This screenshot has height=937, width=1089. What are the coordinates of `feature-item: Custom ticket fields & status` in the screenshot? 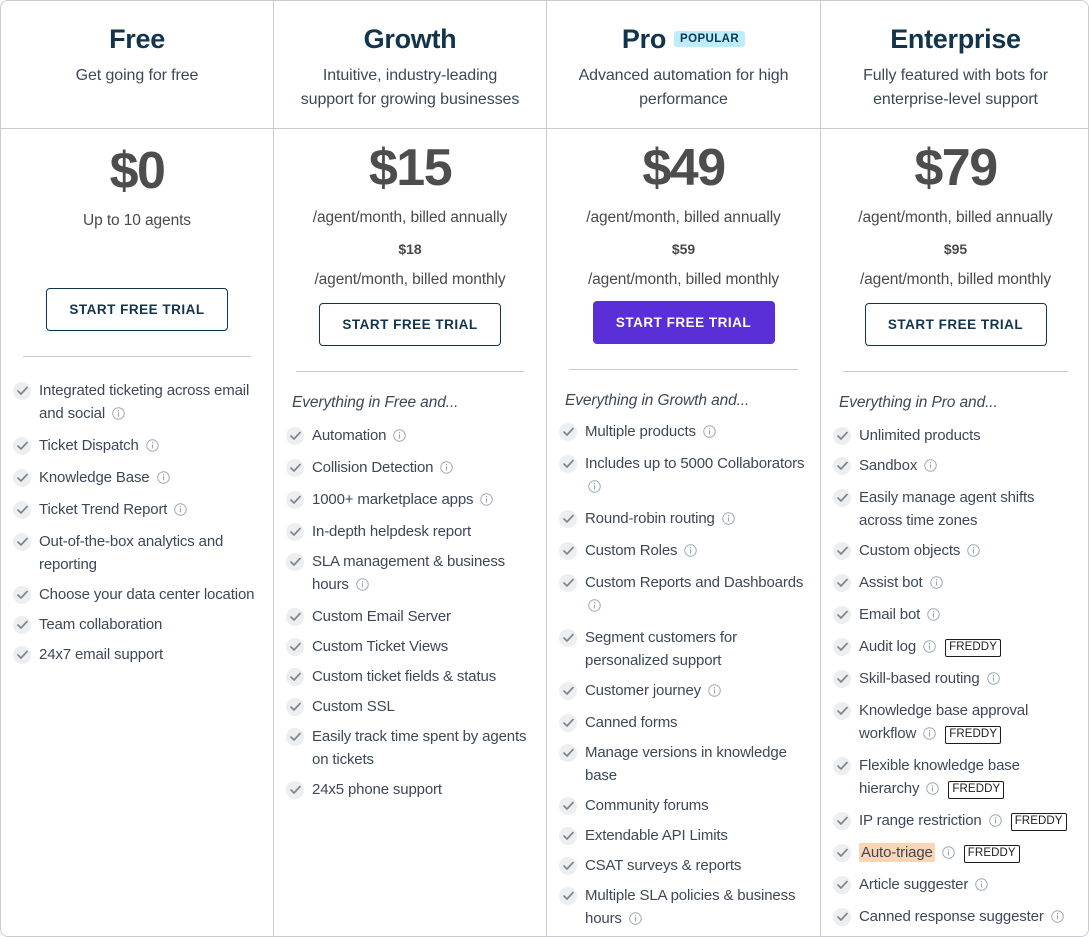 It's located at (411, 676).